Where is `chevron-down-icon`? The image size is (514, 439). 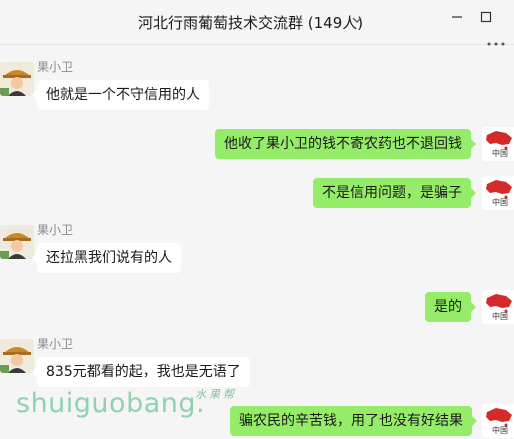
chevron-down-icon is located at coordinates (357, 20).